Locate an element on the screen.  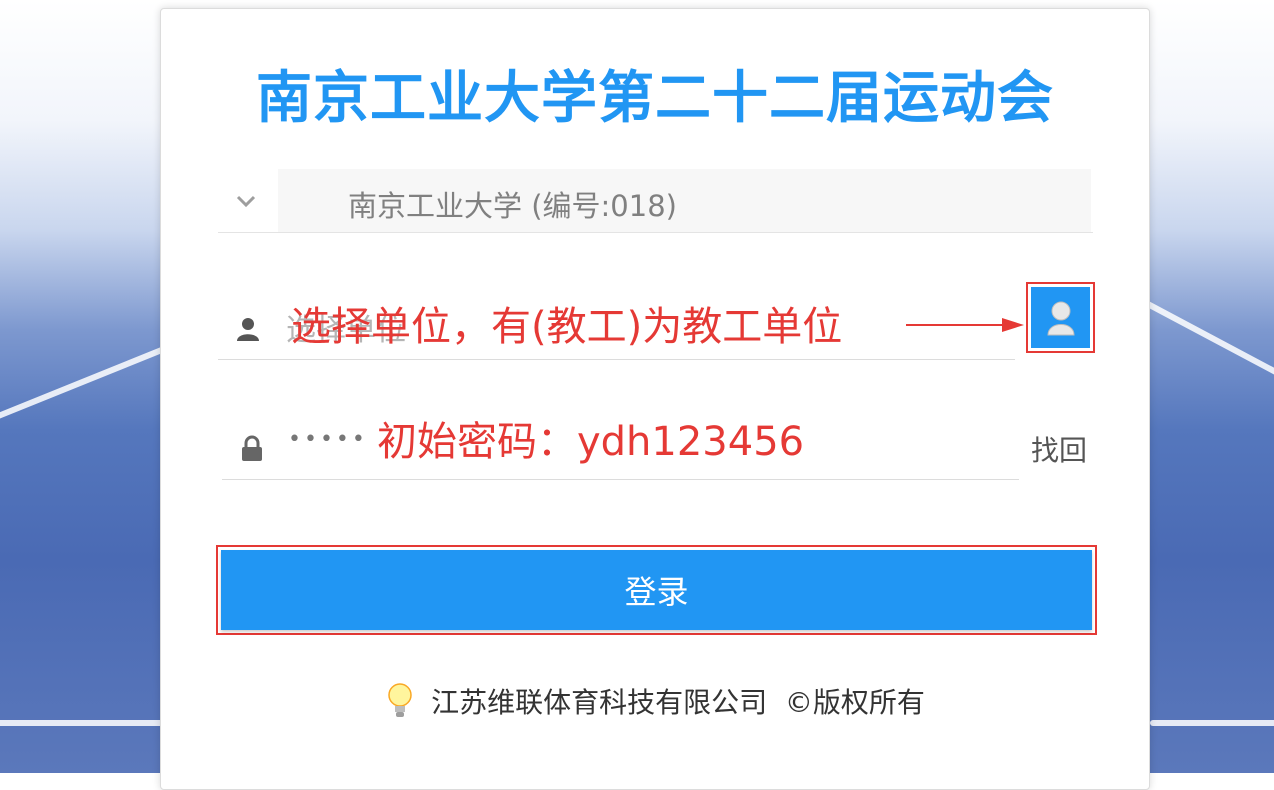
unit-hint-annotation: 选择单位，有(教工)为教工单位 is located at coordinates (567, 327).